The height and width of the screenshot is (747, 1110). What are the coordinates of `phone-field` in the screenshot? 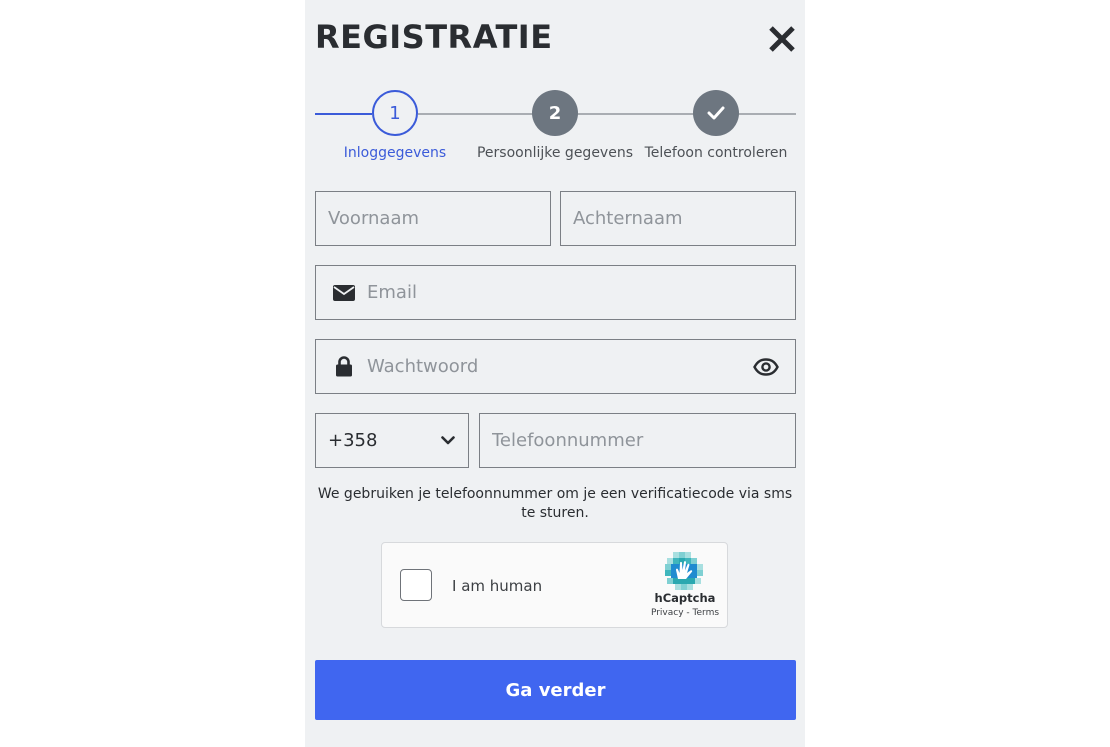 It's located at (637, 440).